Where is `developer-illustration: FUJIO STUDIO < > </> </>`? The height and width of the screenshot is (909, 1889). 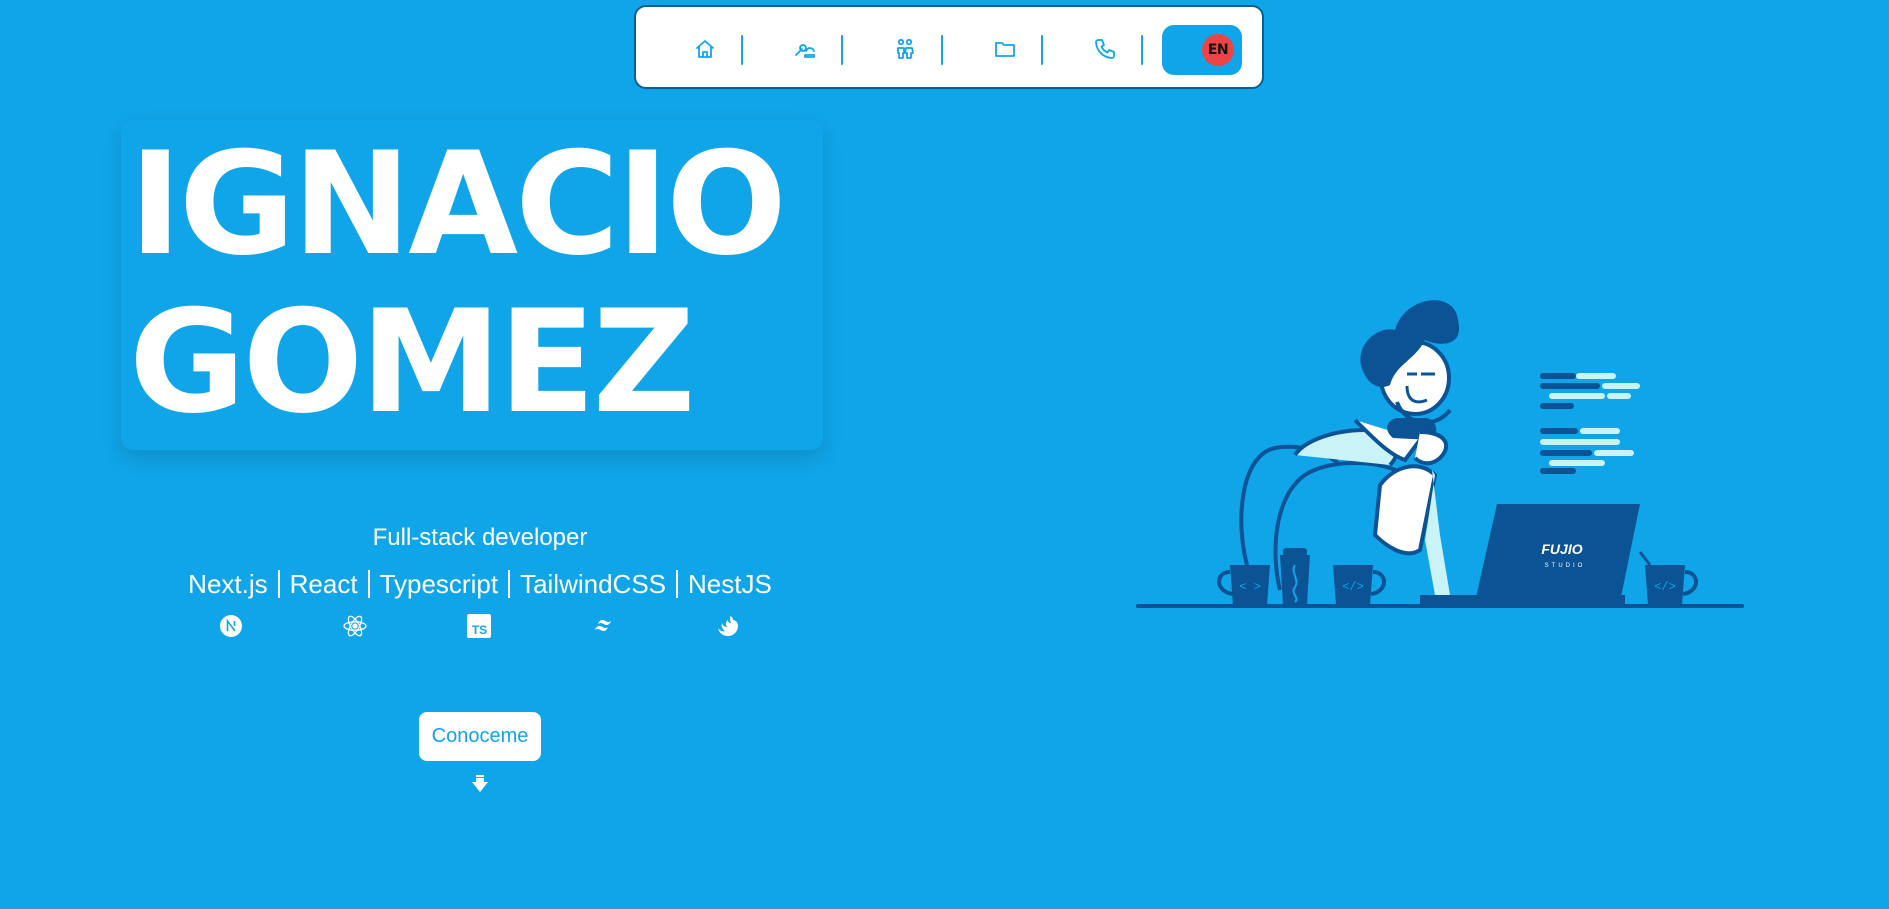
developer-illustration: FUJIO STUDIO < > </> </> is located at coordinates (1440, 454).